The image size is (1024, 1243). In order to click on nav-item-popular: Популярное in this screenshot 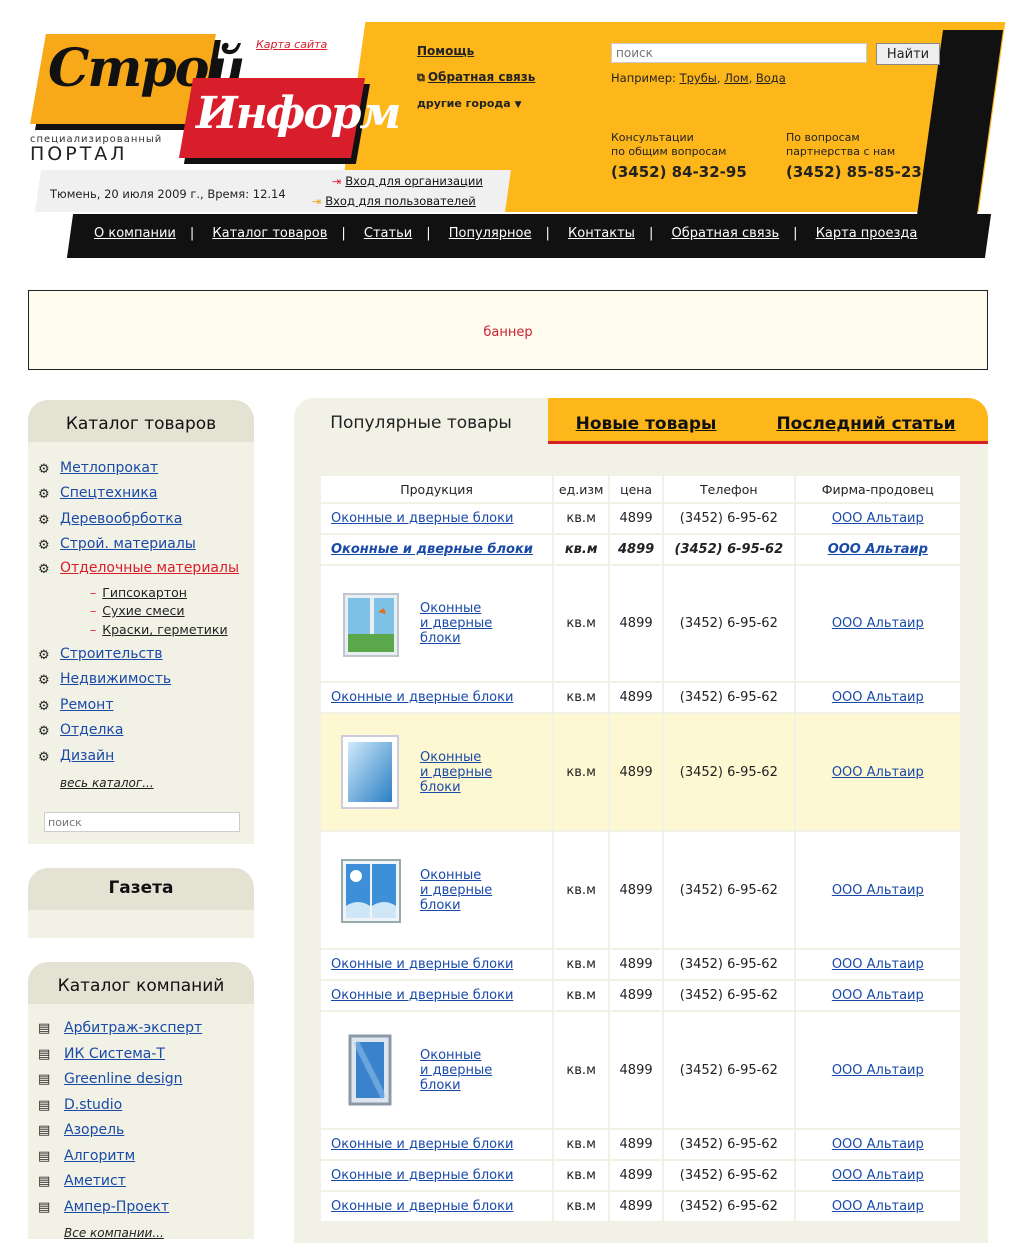, I will do `click(490, 233)`.